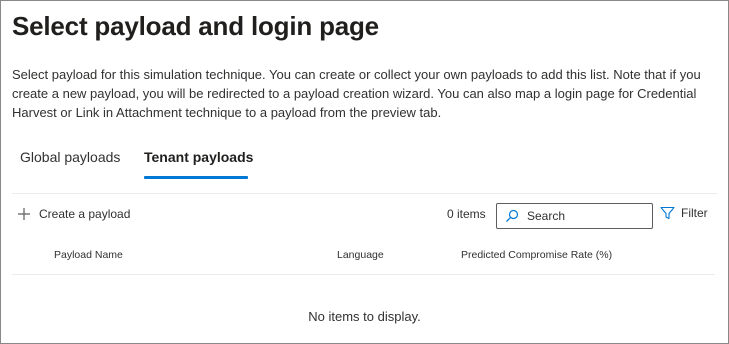 The image size is (729, 344). I want to click on tab-global-payloads: Global payloads, so click(70, 157).